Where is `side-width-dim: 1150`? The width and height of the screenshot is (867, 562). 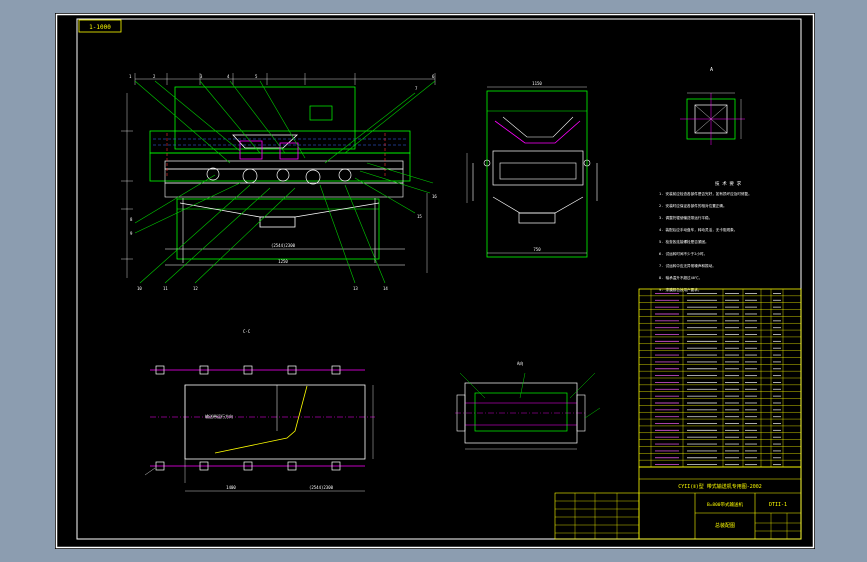
side-width-dim: 1150 is located at coordinates (537, 83).